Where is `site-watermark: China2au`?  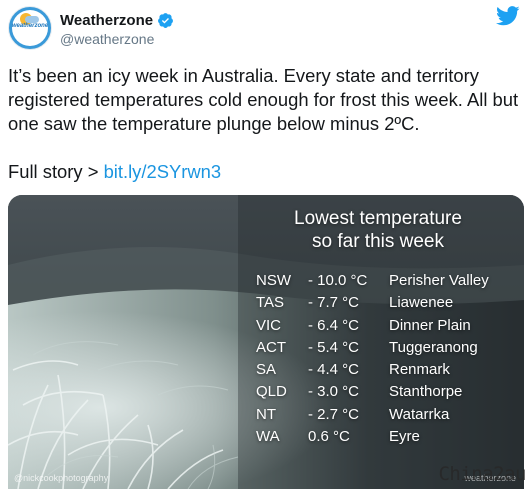 site-watermark: China2au is located at coordinates (482, 474).